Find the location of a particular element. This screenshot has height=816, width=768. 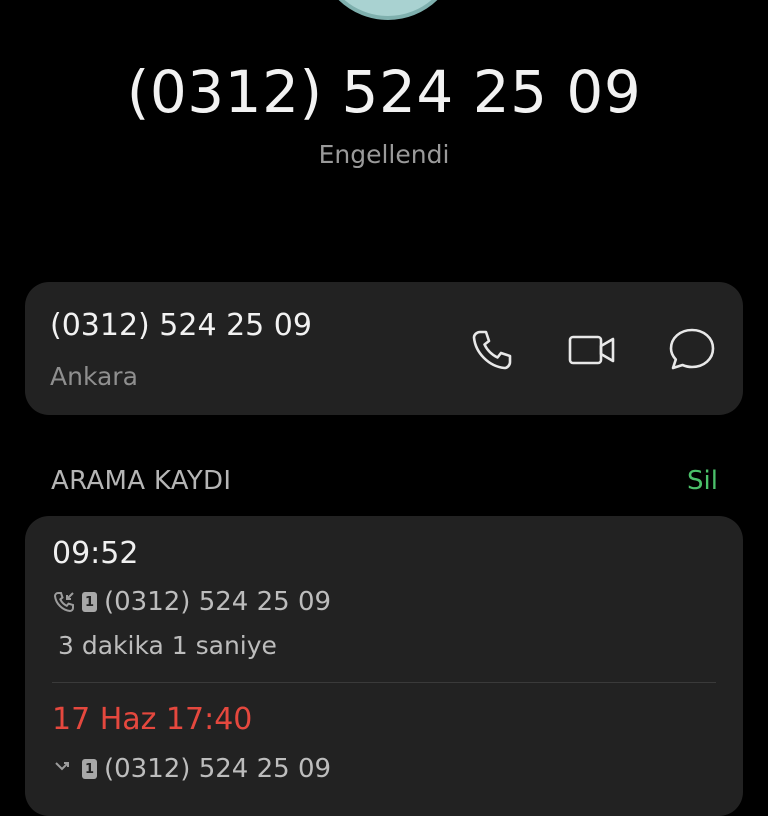

missed-call-icon is located at coordinates (62, 766).